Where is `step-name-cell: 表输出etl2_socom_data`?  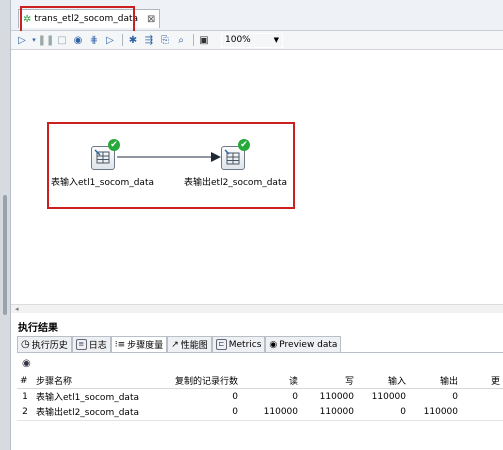 step-name-cell: 表输出etl2_socom_data is located at coordinates (87, 413).